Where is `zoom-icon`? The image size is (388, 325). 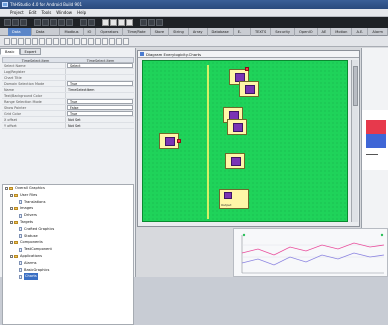
zoom-icon is located at coordinates (151, 22).